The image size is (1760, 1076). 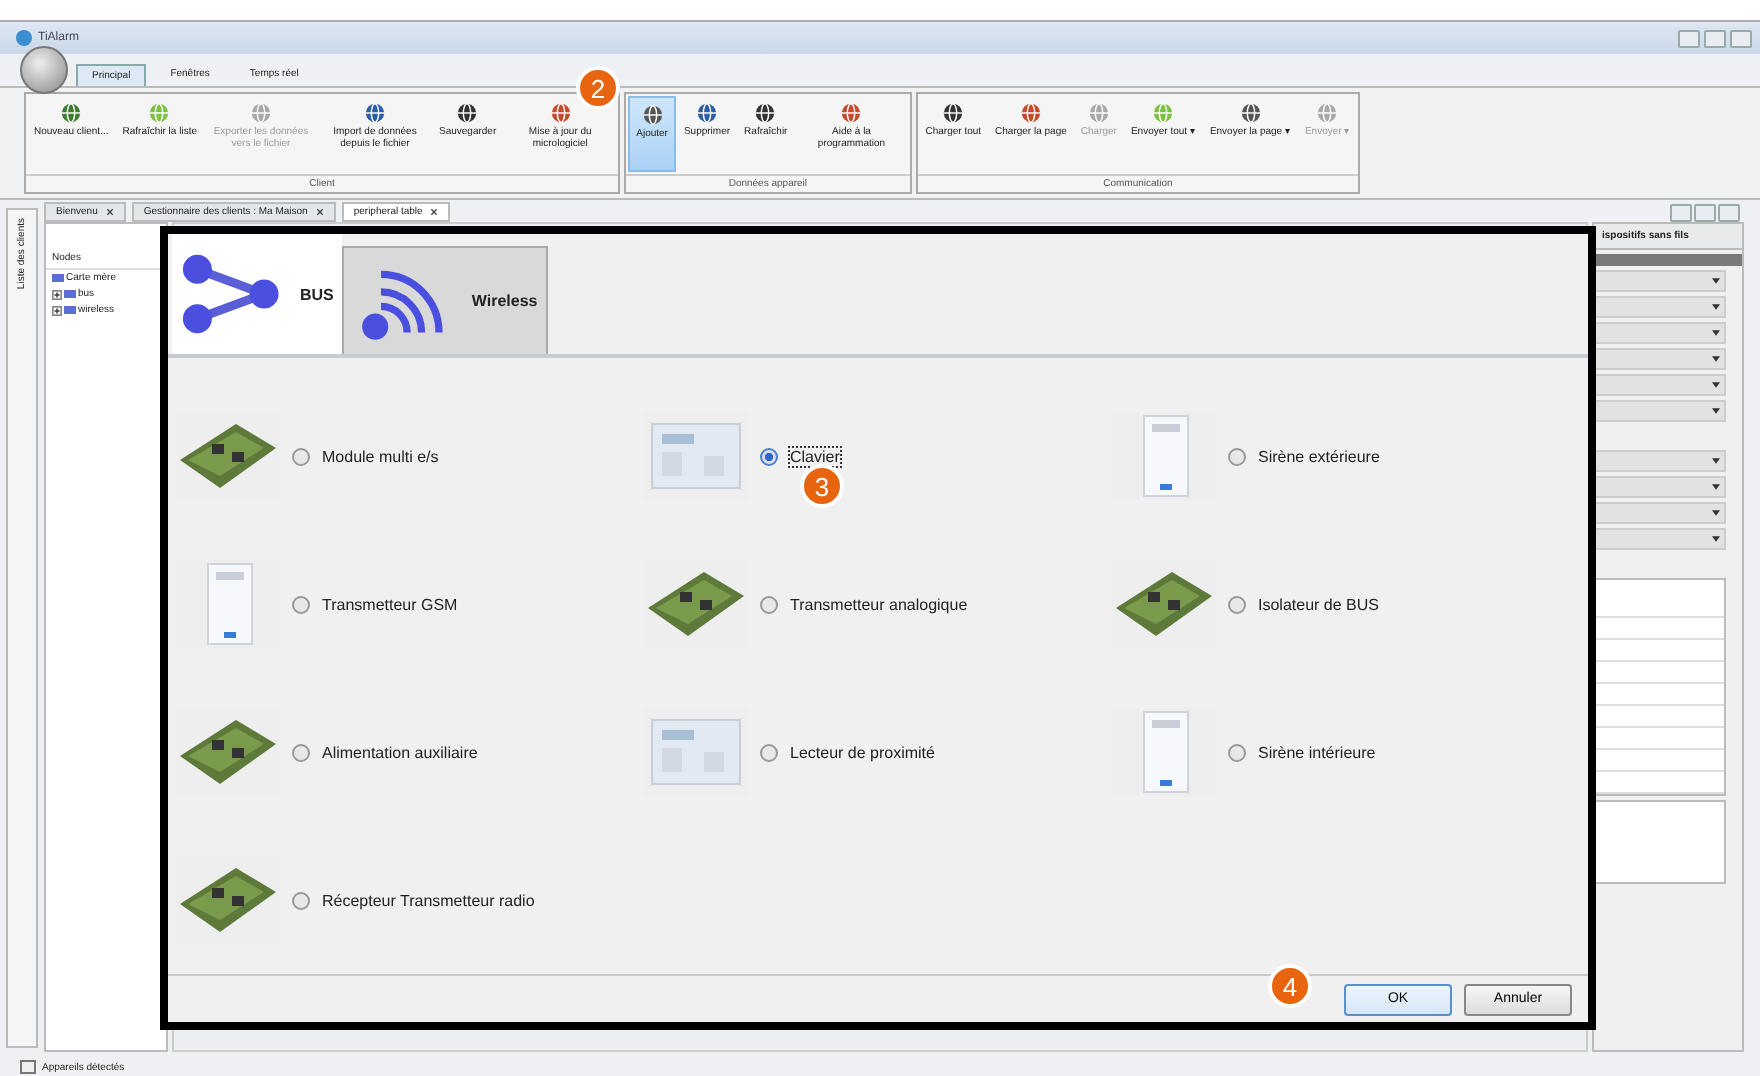 What do you see at coordinates (400, 752) in the screenshot?
I see `device-label: Alimentation auxiliaire` at bounding box center [400, 752].